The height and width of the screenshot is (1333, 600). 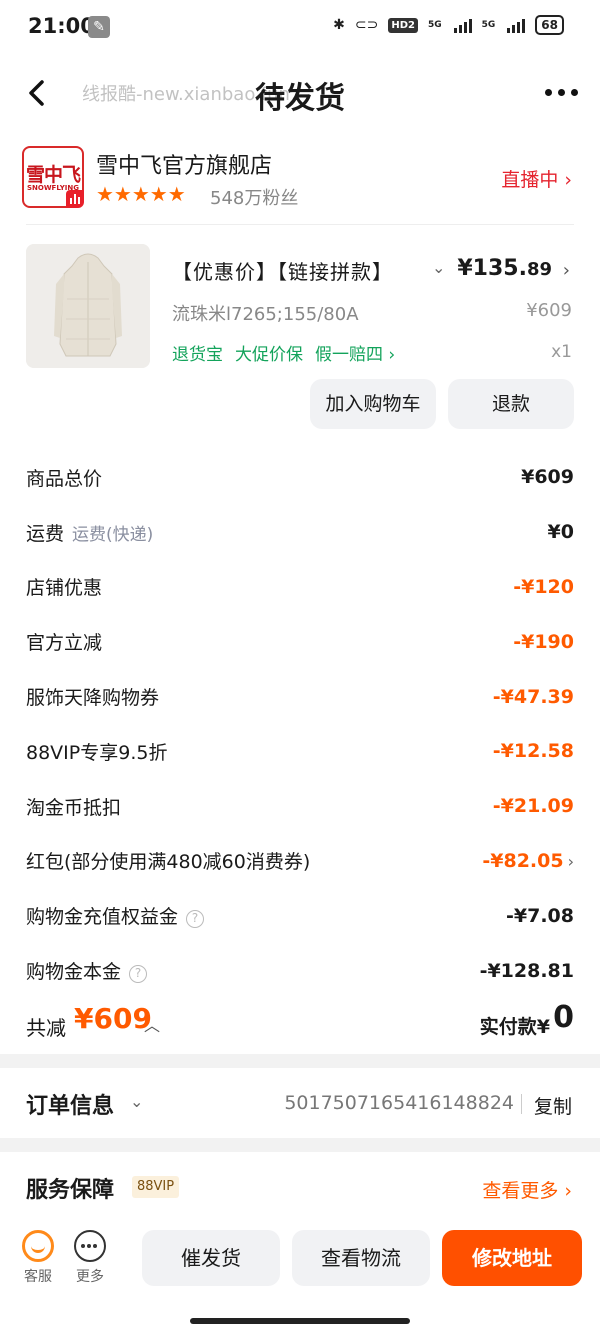 I want to click on fee-label: 店铺优惠, so click(x=64, y=588).